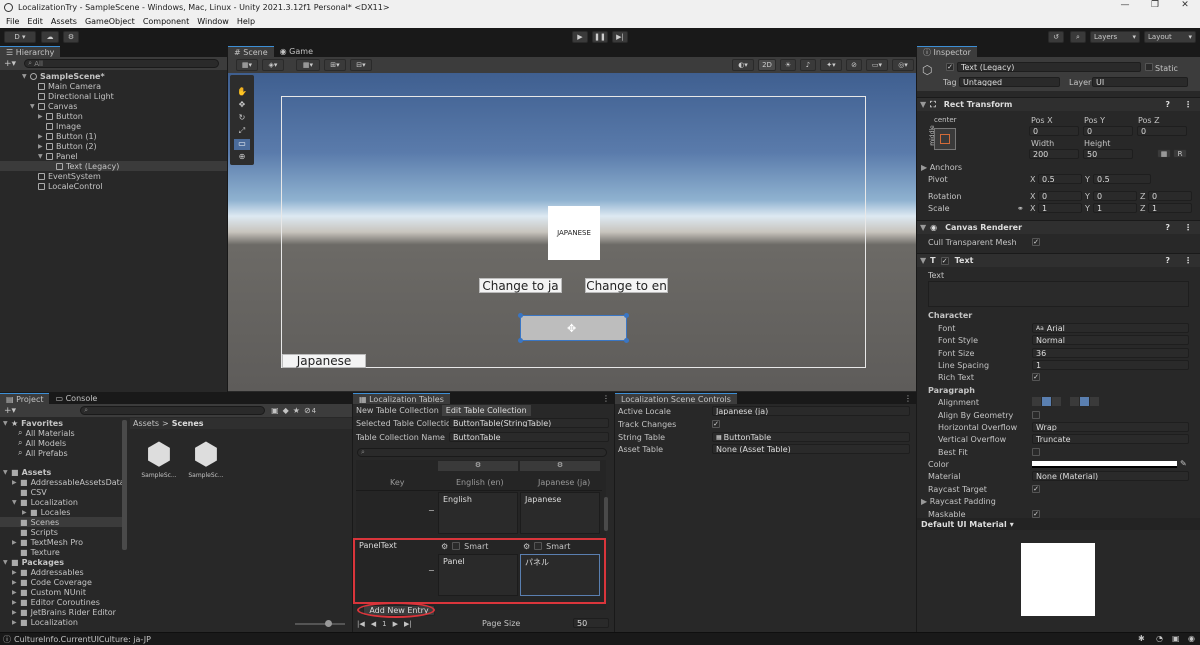  What do you see at coordinates (247, 65) in the screenshot?
I see `draw-mode-dropdown: ▦▾` at bounding box center [247, 65].